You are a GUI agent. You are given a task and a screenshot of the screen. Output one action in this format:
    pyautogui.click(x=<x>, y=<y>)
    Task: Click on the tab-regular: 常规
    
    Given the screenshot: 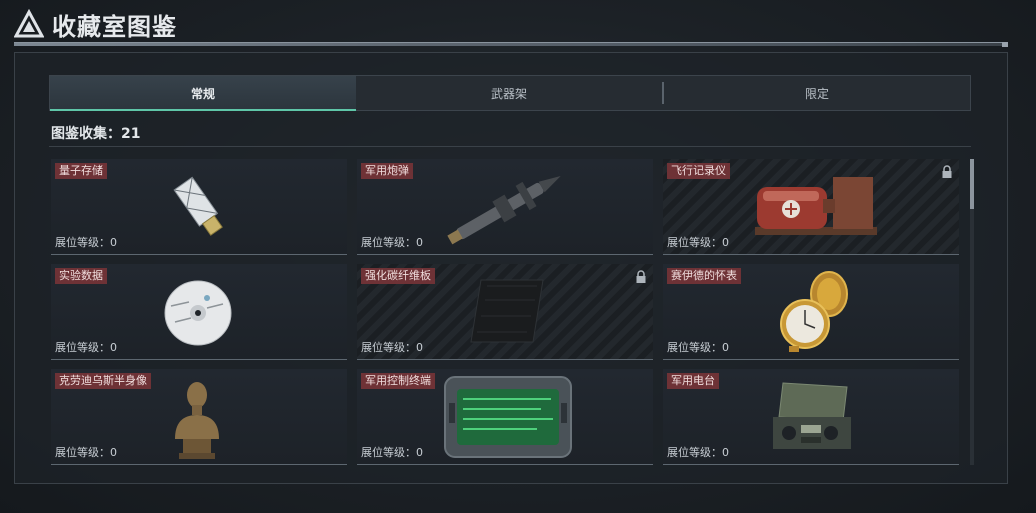 What is the action you would take?
    pyautogui.click(x=203, y=93)
    